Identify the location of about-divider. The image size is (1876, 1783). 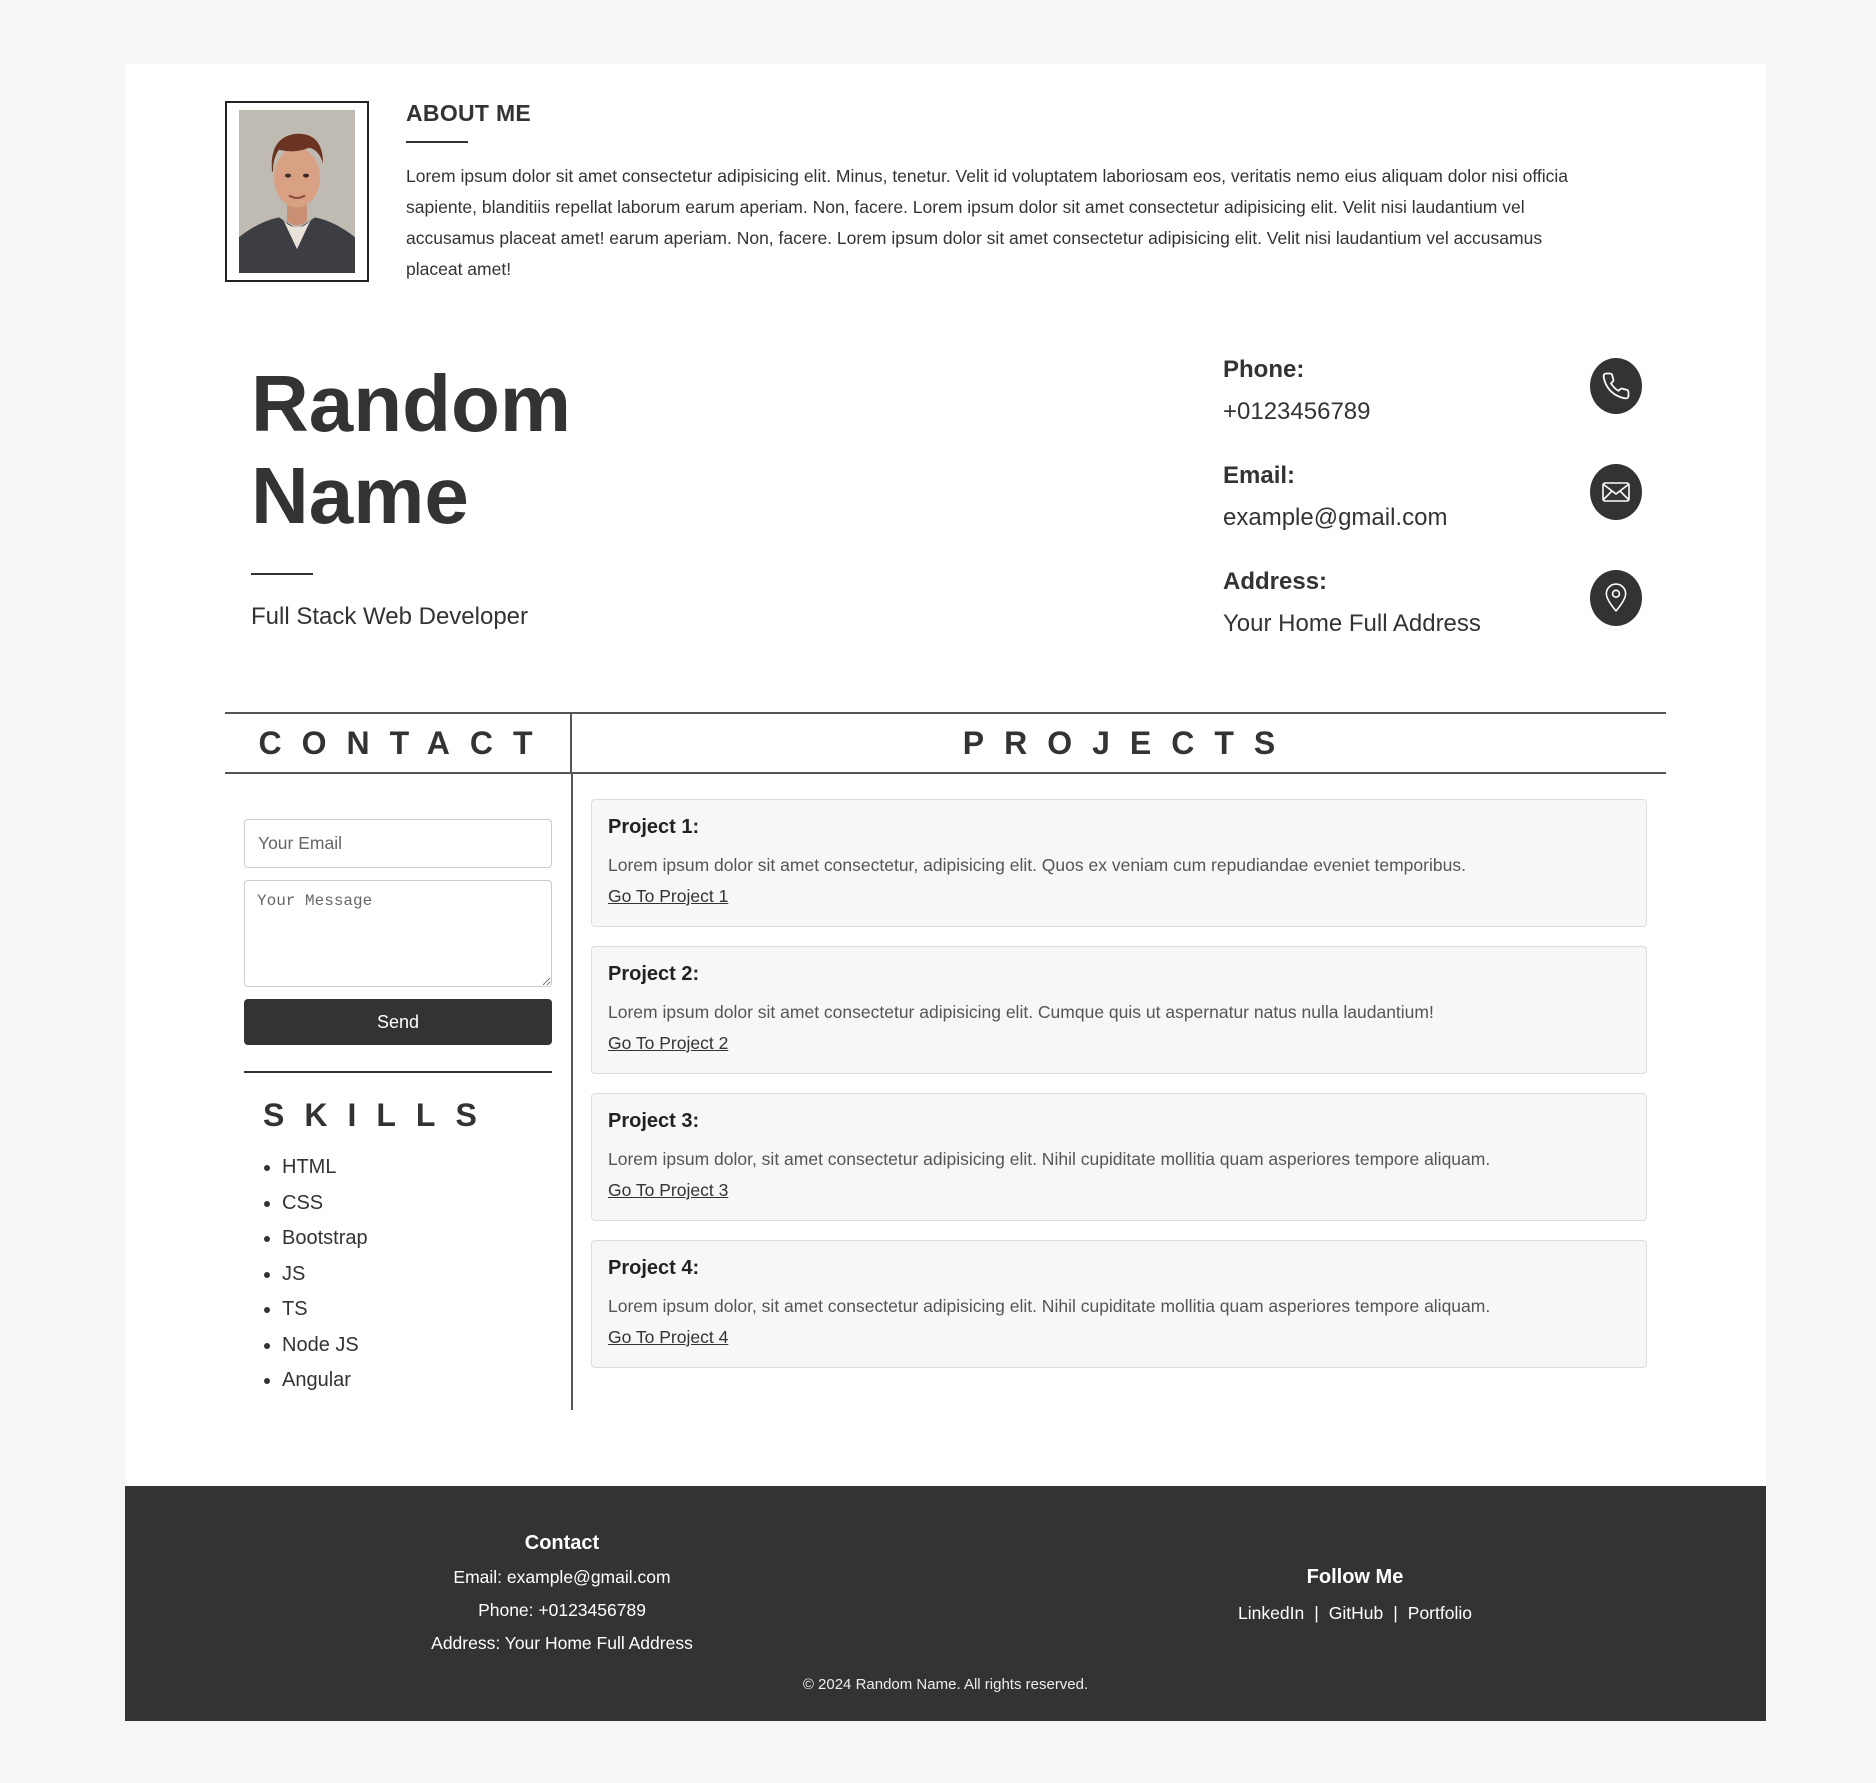
(437, 142).